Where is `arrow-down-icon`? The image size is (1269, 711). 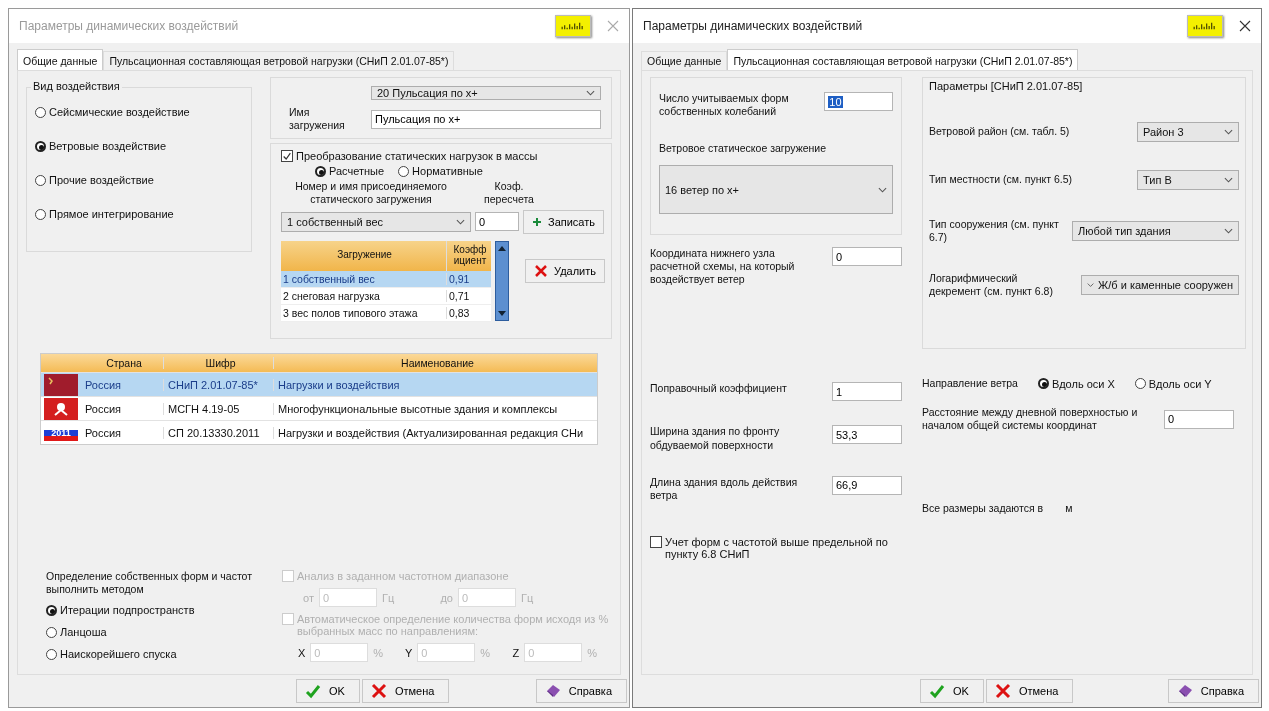 arrow-down-icon is located at coordinates (502, 313).